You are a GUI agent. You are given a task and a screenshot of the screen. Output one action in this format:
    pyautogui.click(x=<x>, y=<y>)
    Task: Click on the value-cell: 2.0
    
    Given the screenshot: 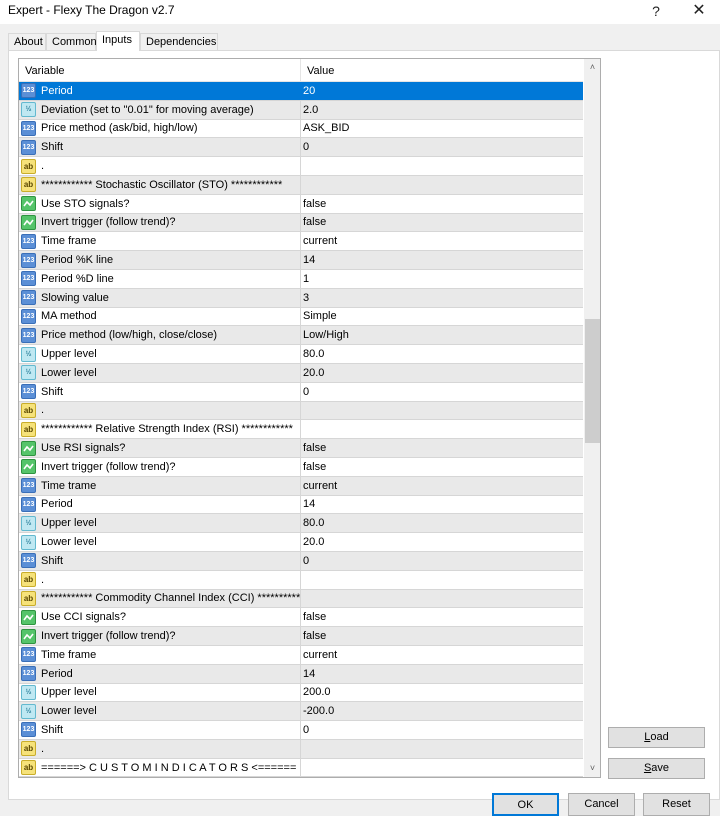 What is the action you would take?
    pyautogui.click(x=442, y=110)
    